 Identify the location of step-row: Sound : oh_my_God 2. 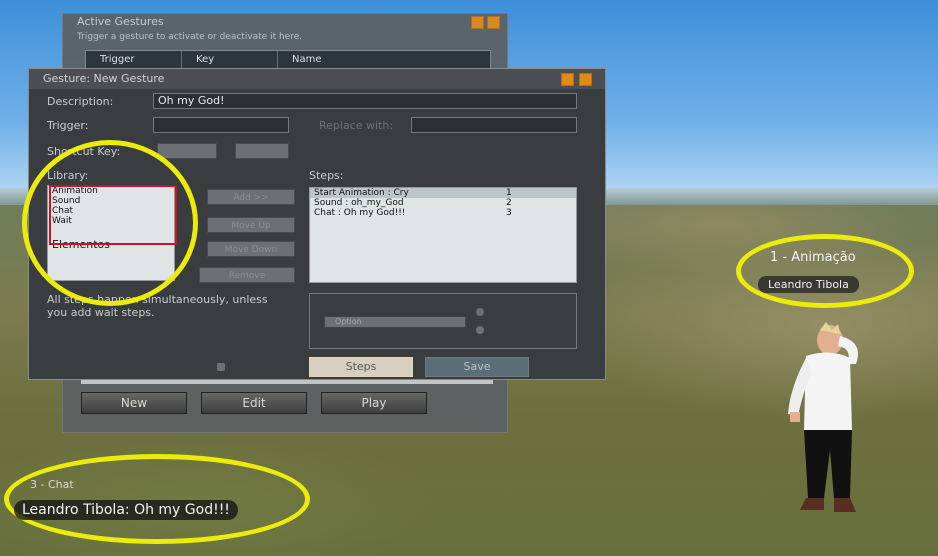
(443, 203).